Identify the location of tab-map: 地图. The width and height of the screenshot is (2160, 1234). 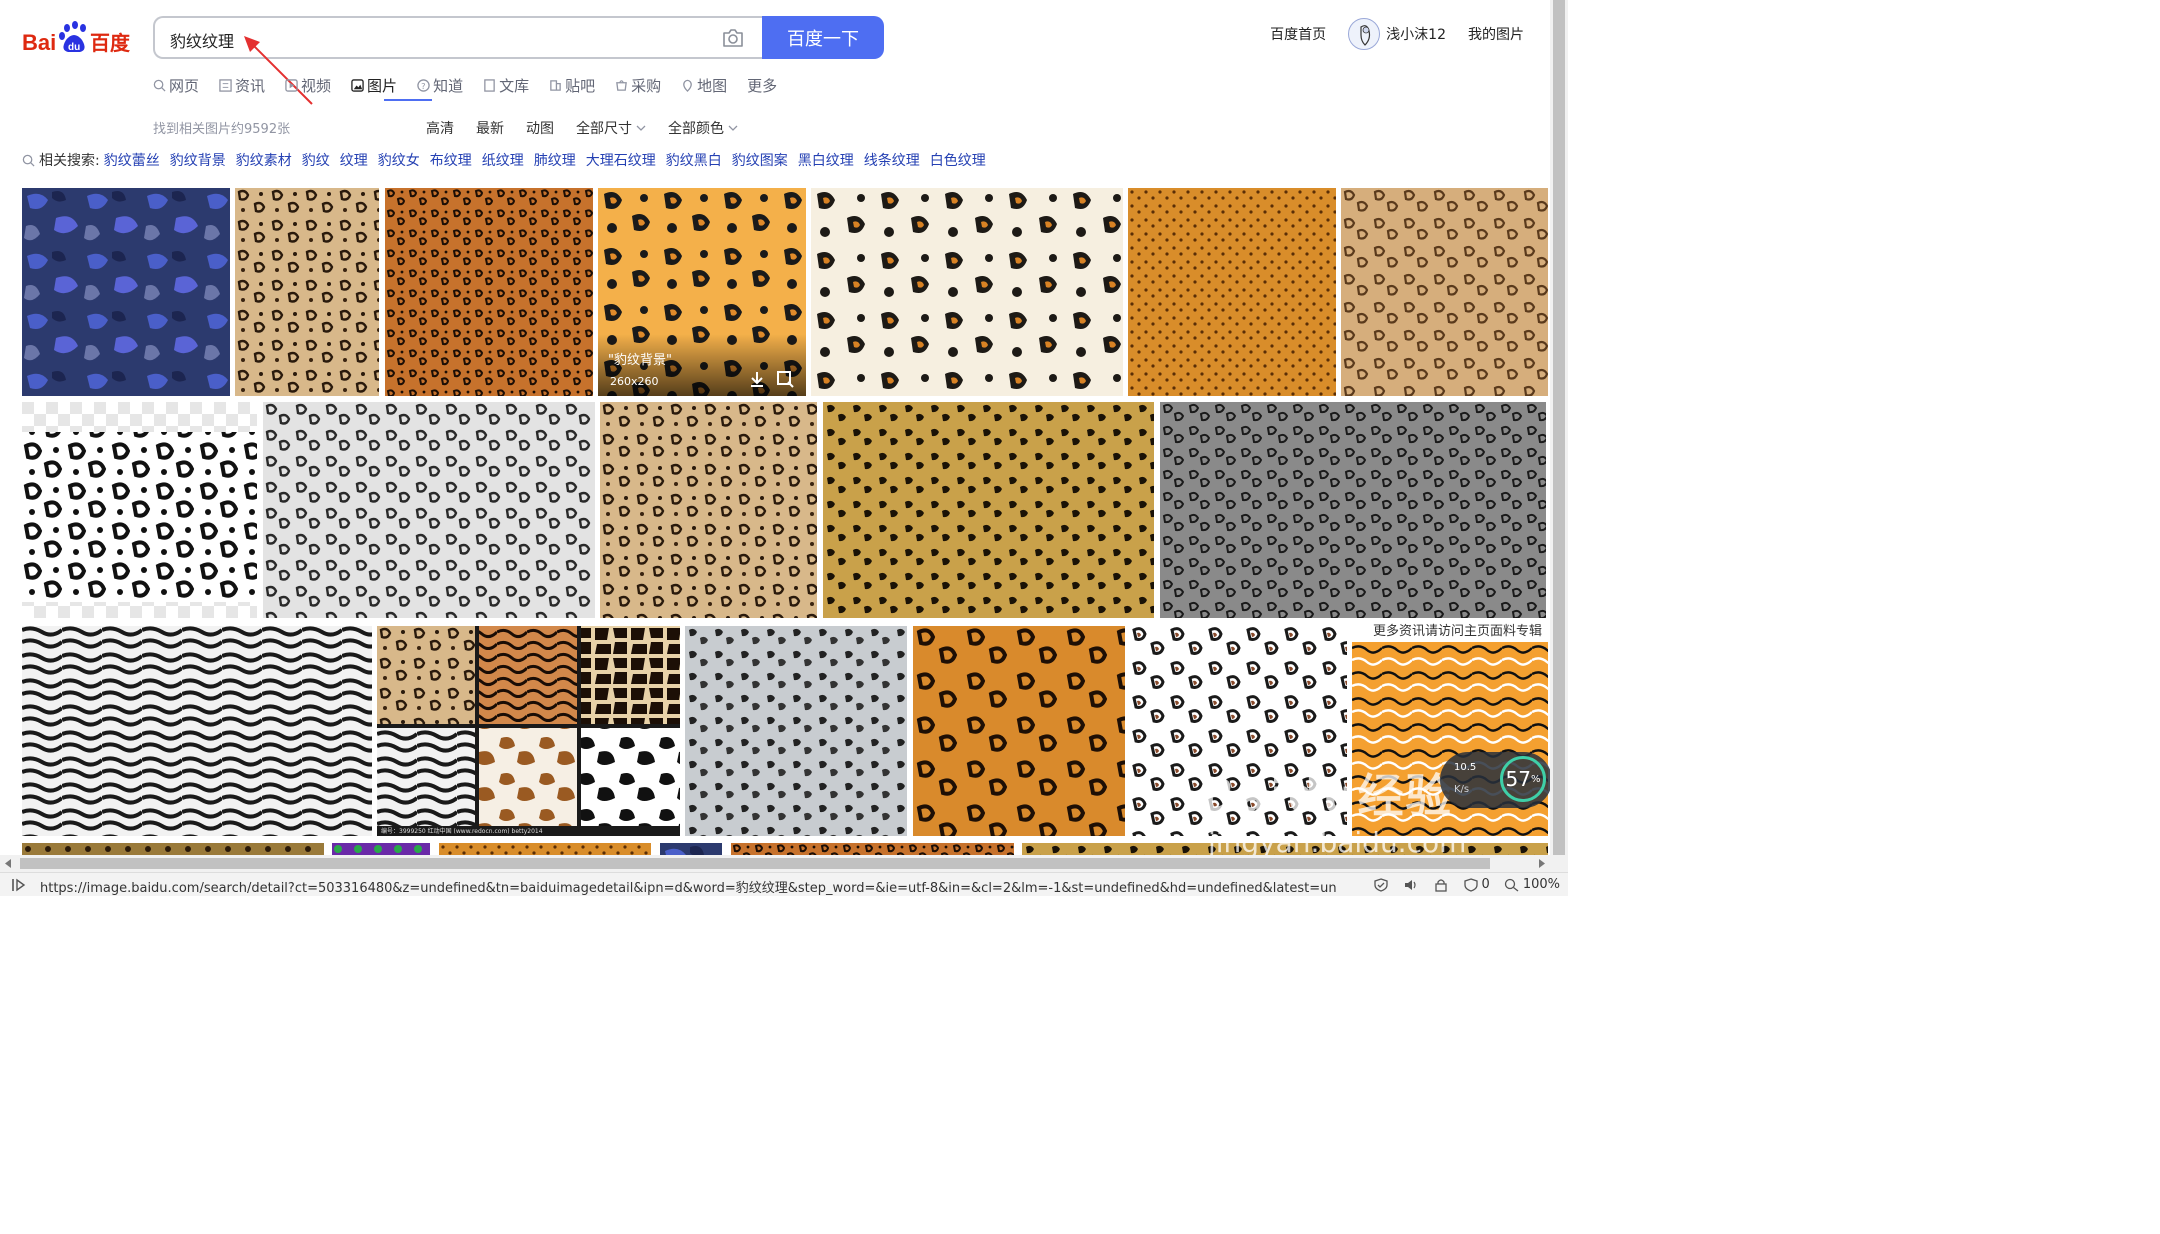
(704, 85).